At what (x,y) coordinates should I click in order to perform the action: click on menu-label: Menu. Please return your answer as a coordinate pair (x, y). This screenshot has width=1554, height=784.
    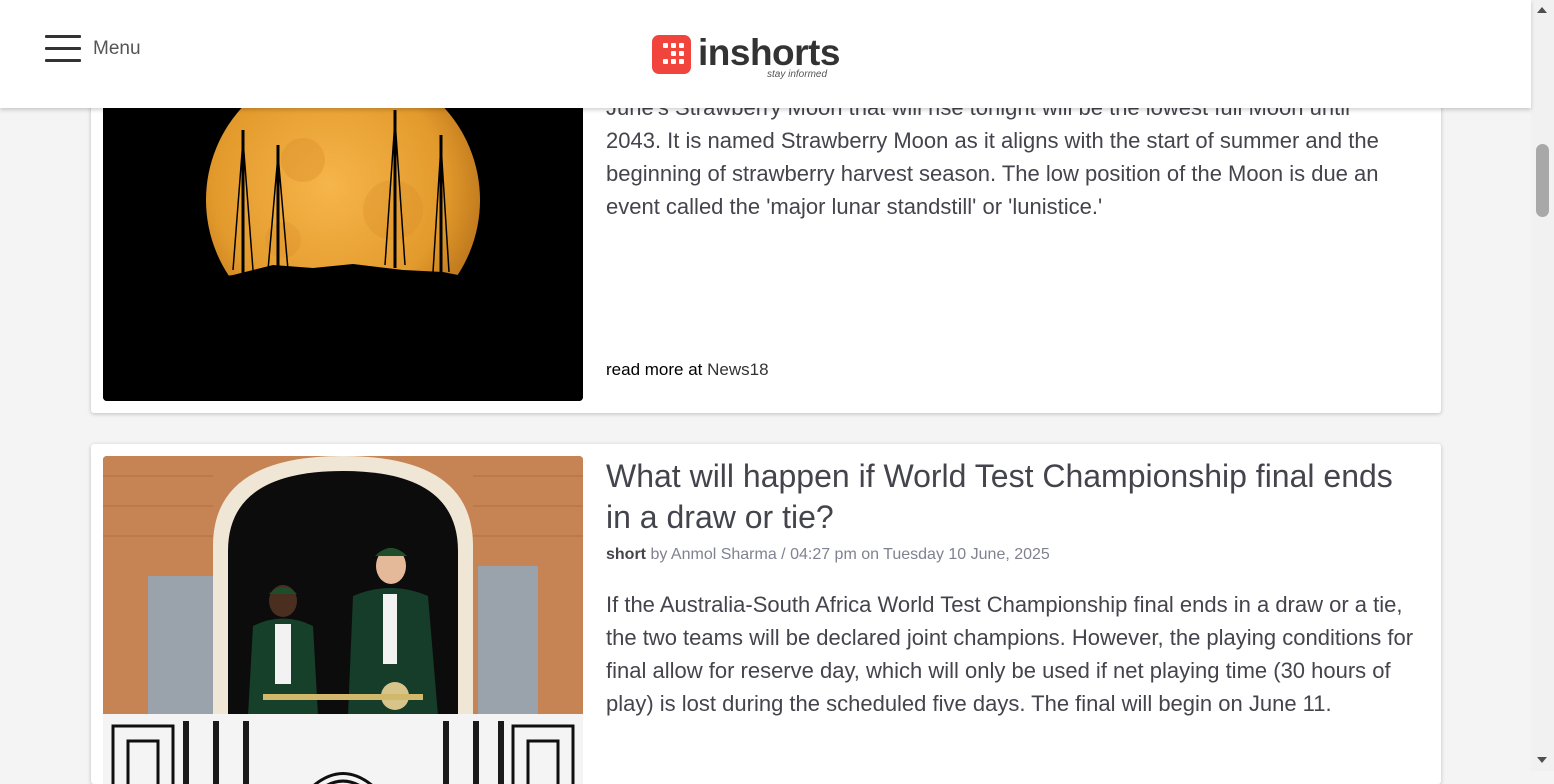
    Looking at the image, I should click on (117, 49).